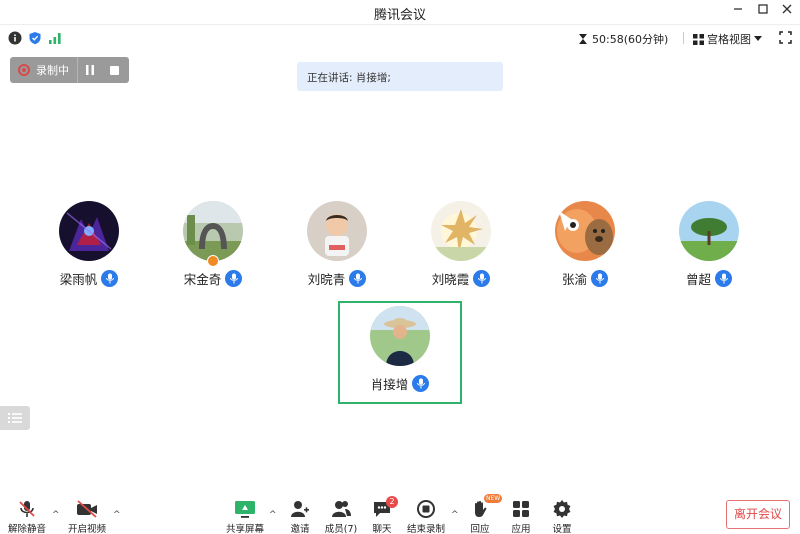  I want to click on speaking-indicator: 正在讲话: 肖接增;, so click(400, 76).